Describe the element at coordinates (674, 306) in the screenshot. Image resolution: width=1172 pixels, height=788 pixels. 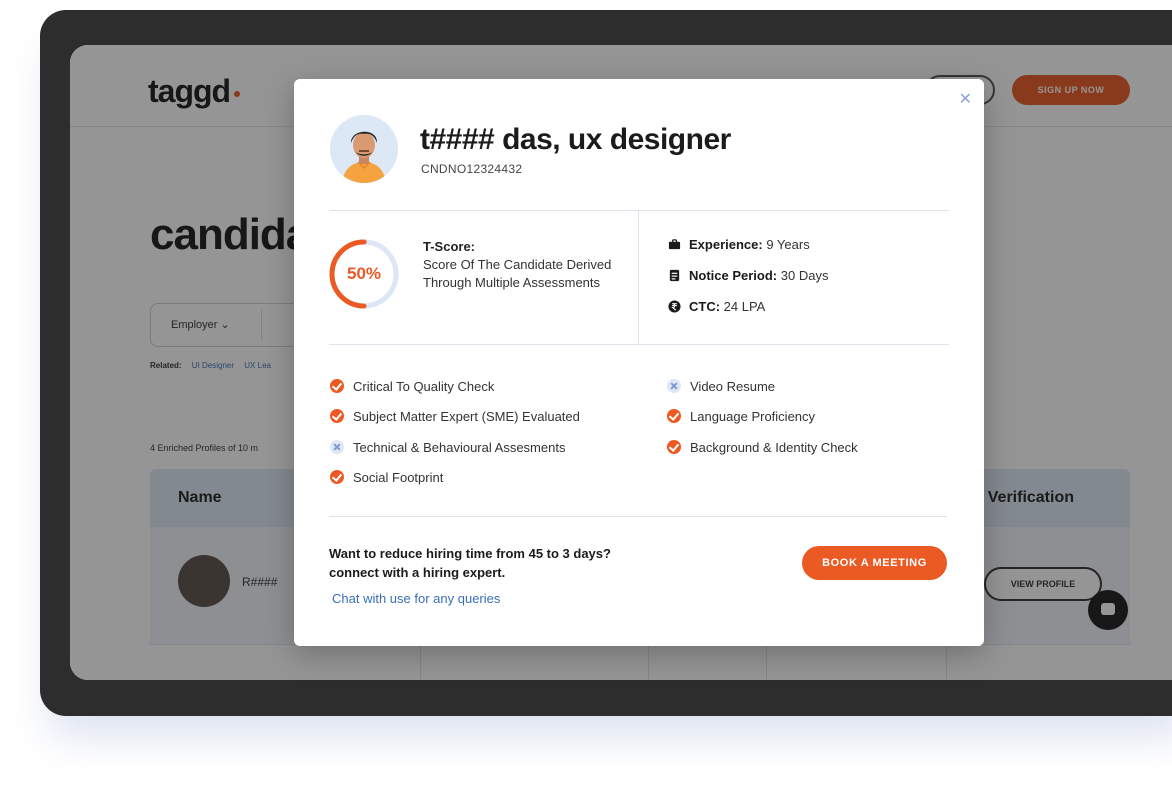
I see `rupee-icon` at that location.